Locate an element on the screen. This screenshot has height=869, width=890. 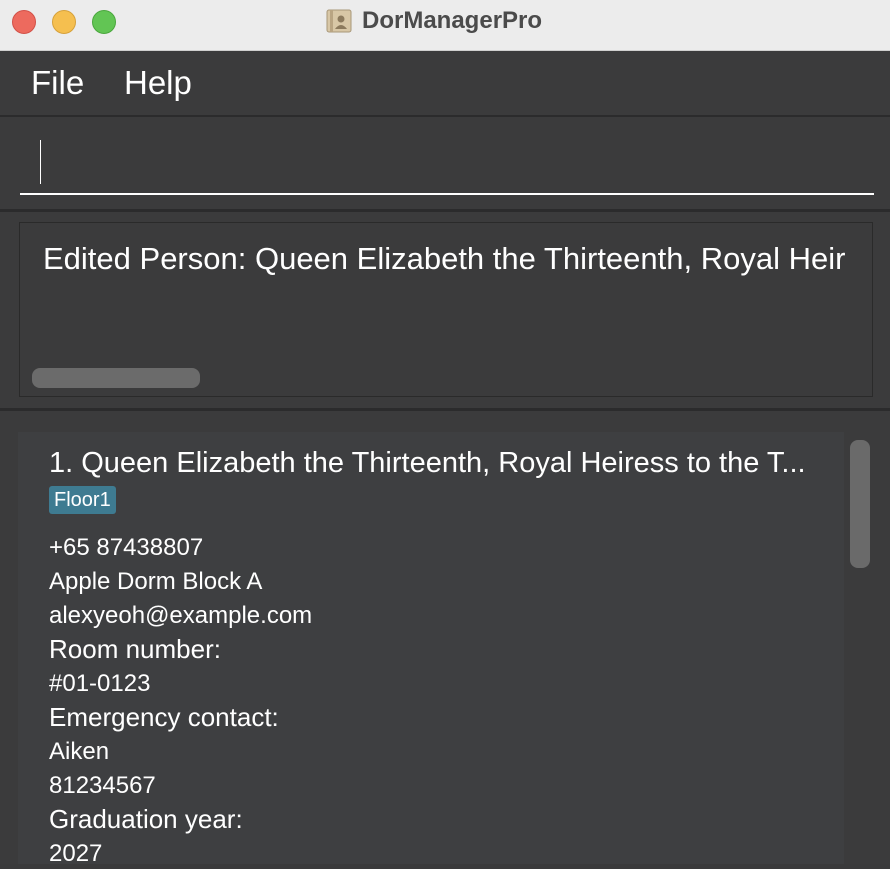
minimize-window-button is located at coordinates (64, 22).